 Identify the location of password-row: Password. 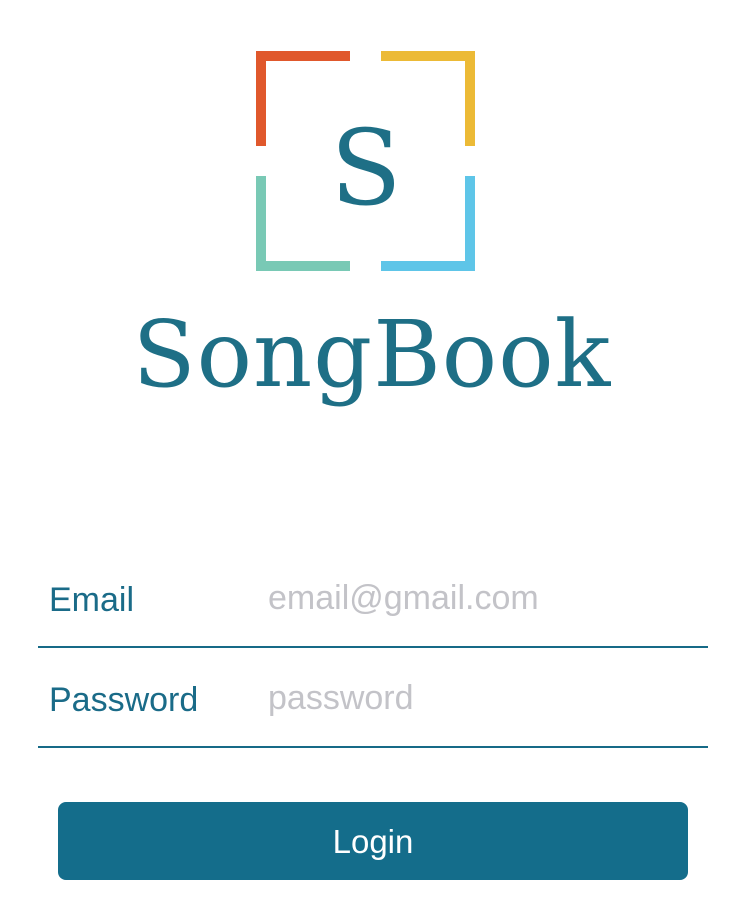
(373, 698).